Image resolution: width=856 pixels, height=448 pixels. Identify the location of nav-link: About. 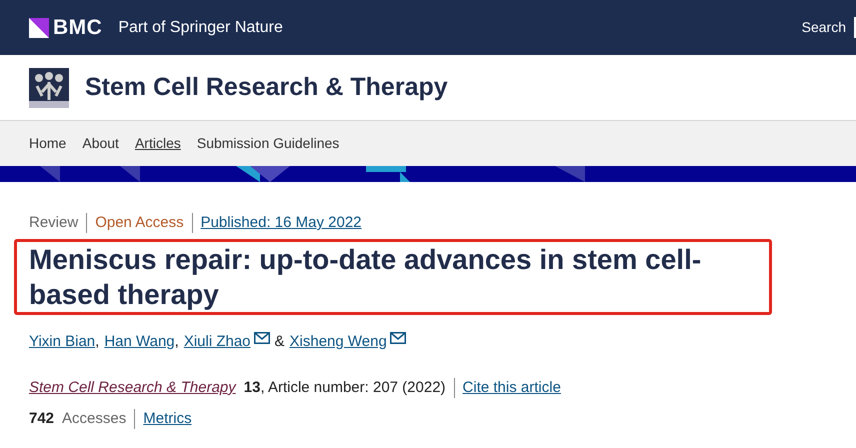
(100, 143).